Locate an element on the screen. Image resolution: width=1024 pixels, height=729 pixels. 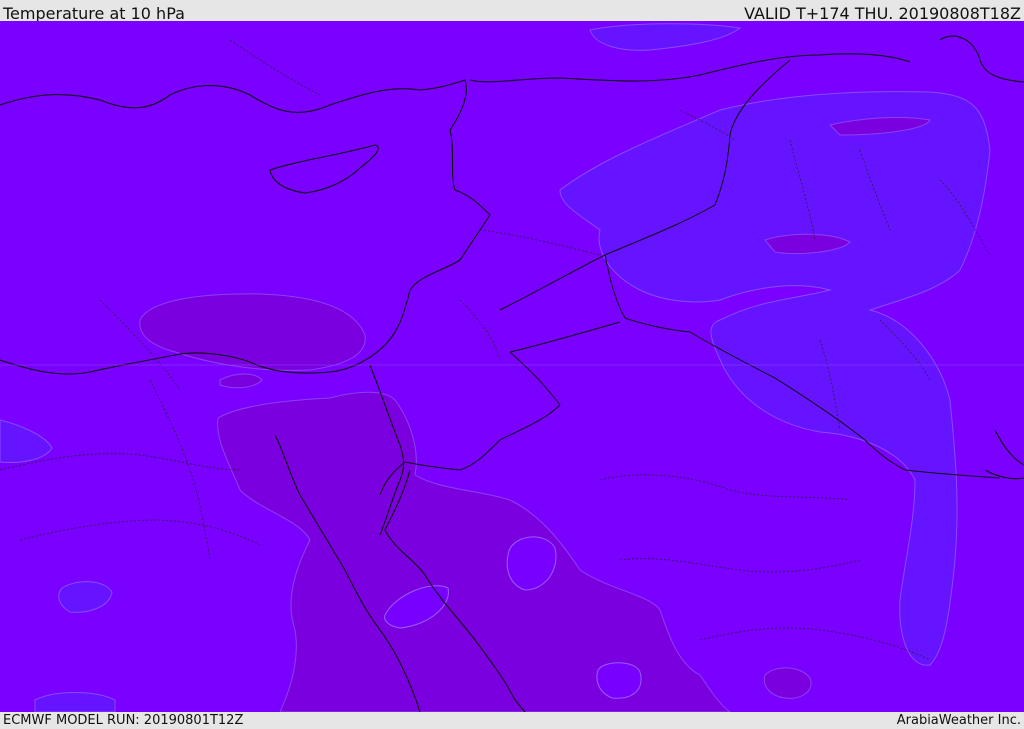
cool-area-bottom is located at coordinates (75, 702).